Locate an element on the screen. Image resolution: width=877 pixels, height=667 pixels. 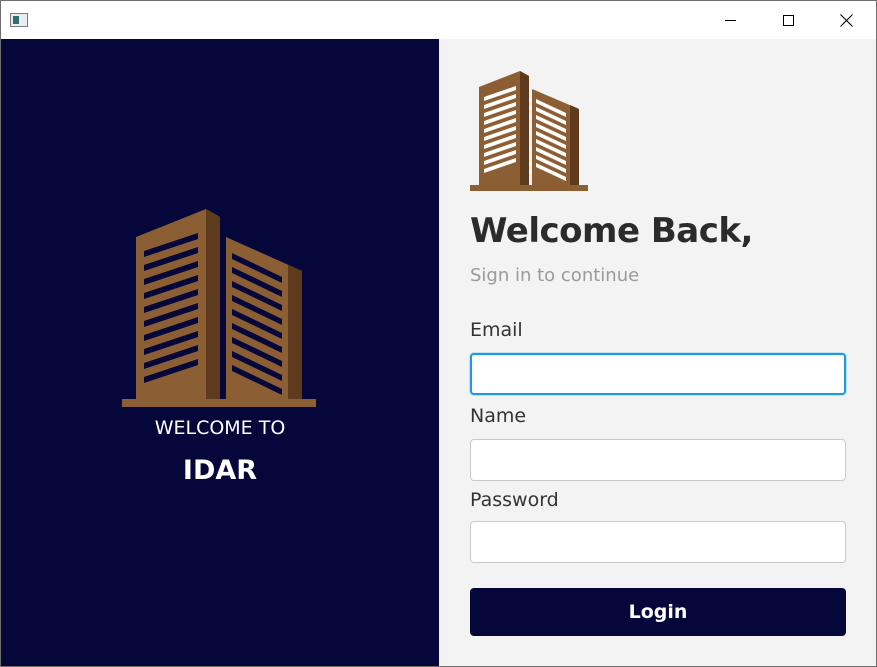
minimize-icon is located at coordinates (730, 20).